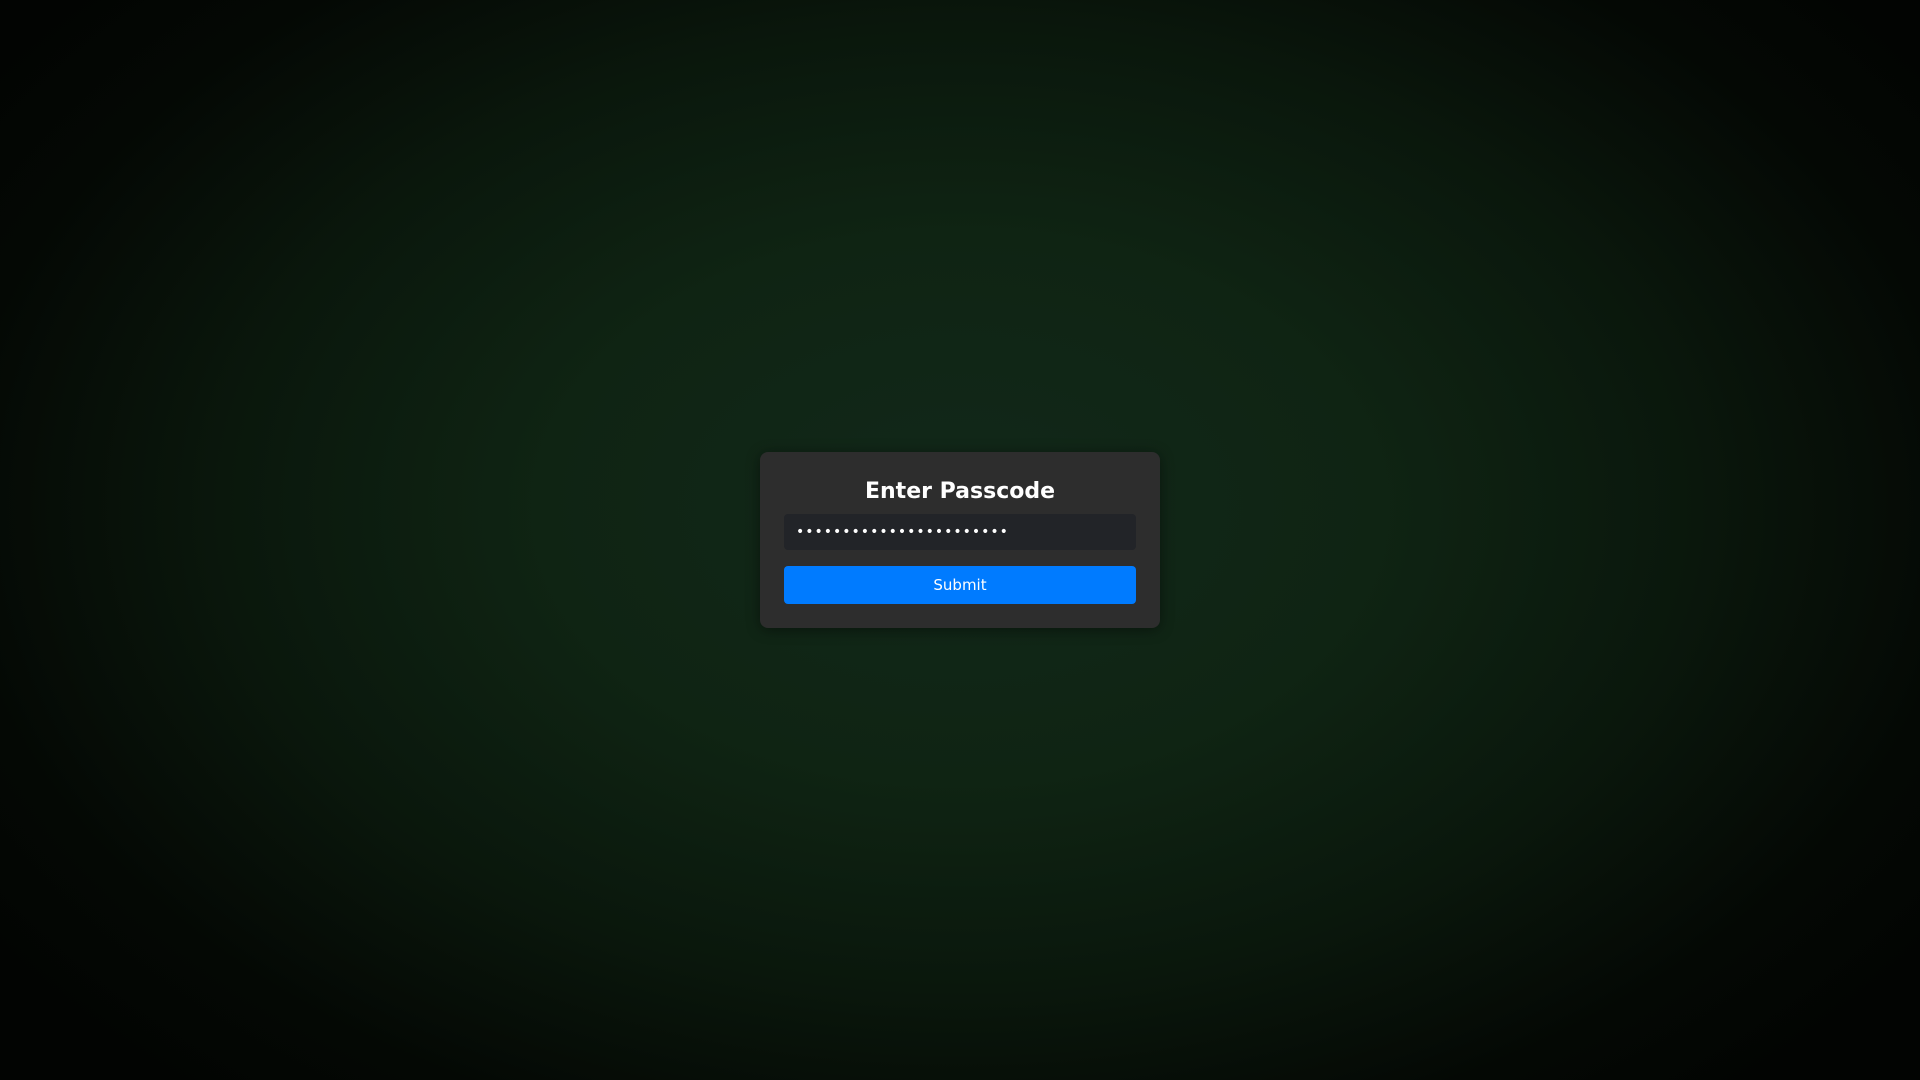 This screenshot has width=1920, height=1080. Describe the element at coordinates (960, 585) in the screenshot. I see `submit-button: Submit` at that location.